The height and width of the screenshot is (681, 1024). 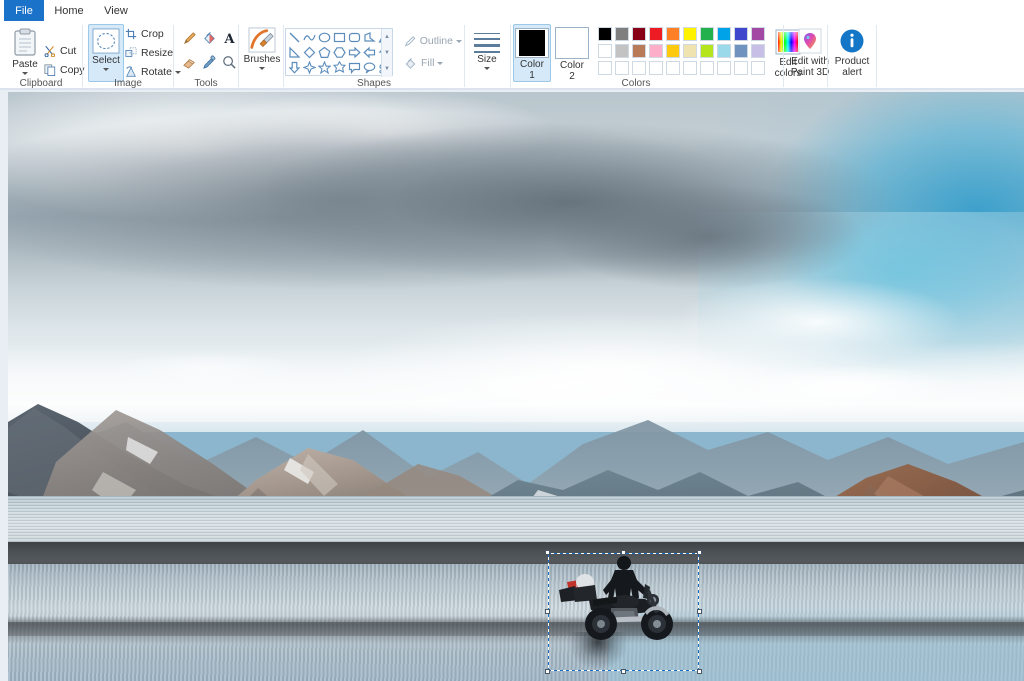 What do you see at coordinates (209, 38) in the screenshot?
I see `fill-tool-button` at bounding box center [209, 38].